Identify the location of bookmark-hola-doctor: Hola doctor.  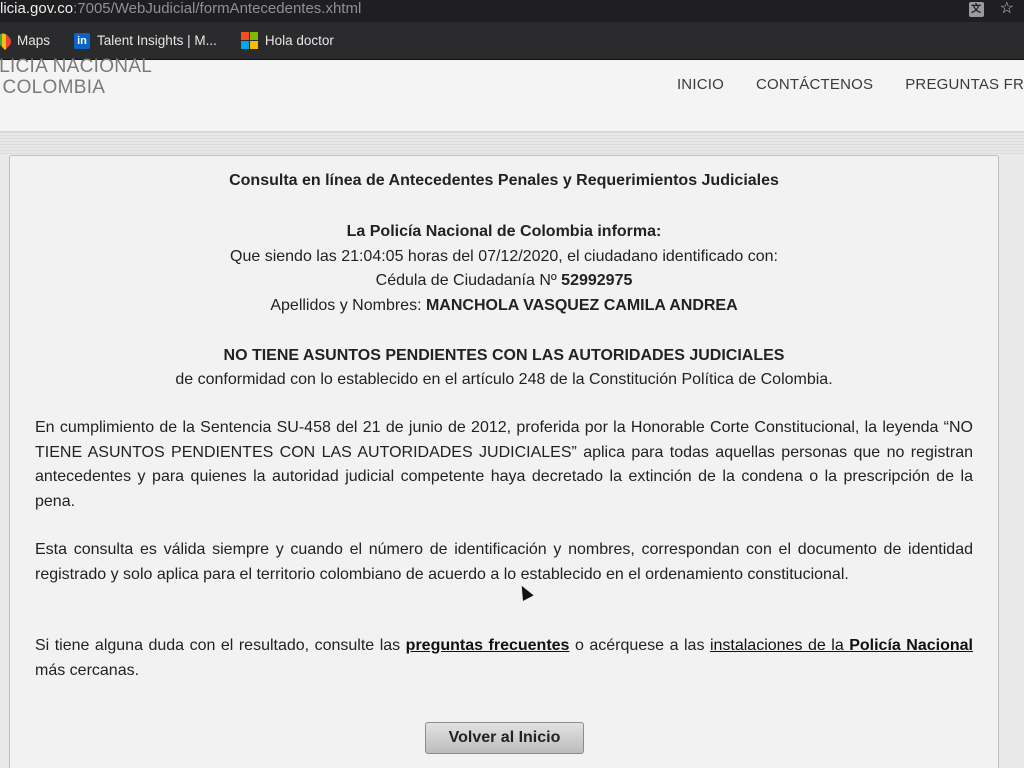
(287, 40).